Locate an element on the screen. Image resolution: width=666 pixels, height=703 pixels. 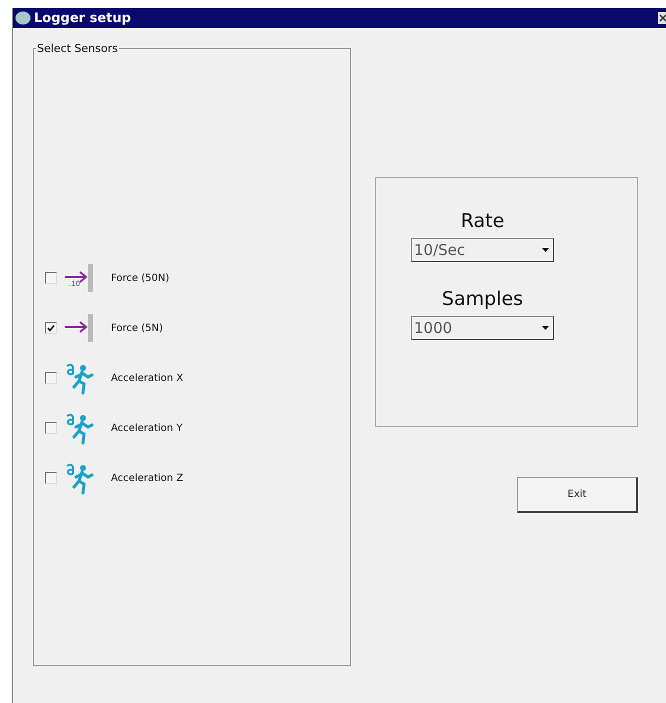
setting-label: Samples is located at coordinates (483, 299).